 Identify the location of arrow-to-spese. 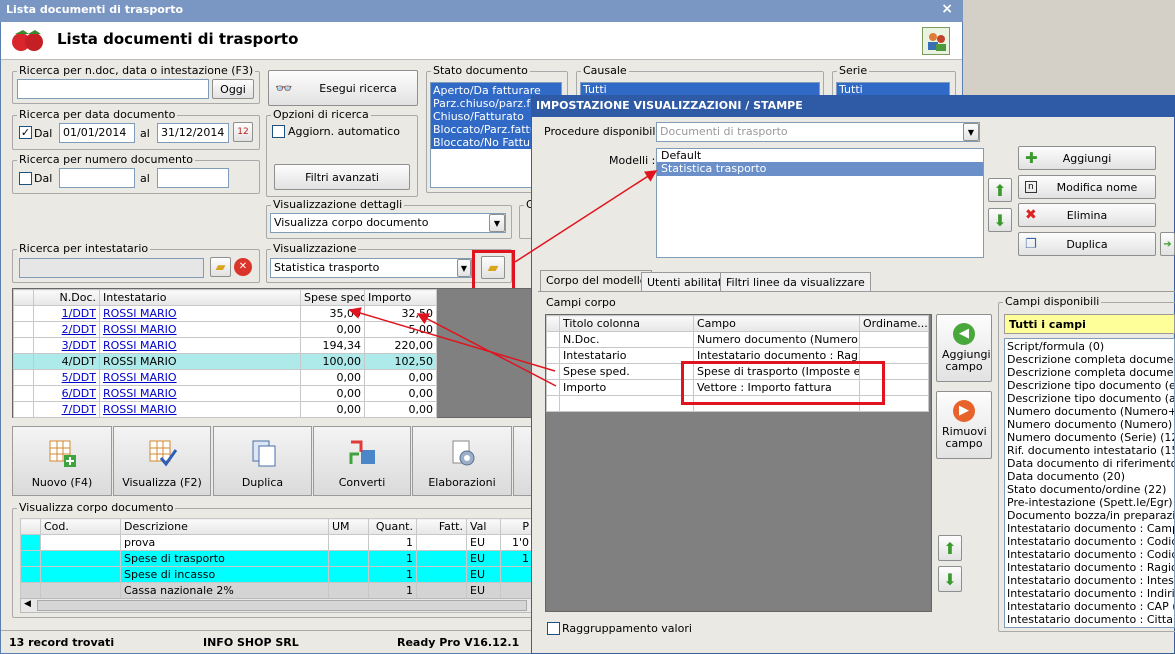
(452, 339).